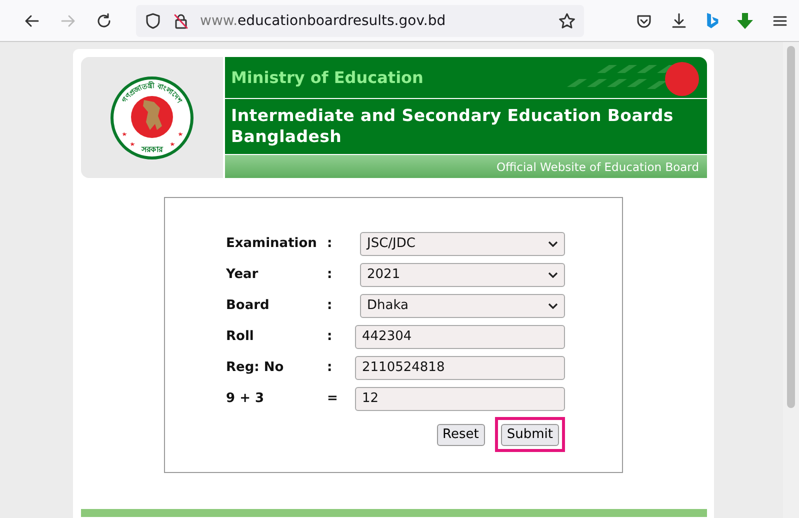 This screenshot has width=799, height=518. What do you see at coordinates (462, 306) in the screenshot?
I see `dropdown: Dhaka` at bounding box center [462, 306].